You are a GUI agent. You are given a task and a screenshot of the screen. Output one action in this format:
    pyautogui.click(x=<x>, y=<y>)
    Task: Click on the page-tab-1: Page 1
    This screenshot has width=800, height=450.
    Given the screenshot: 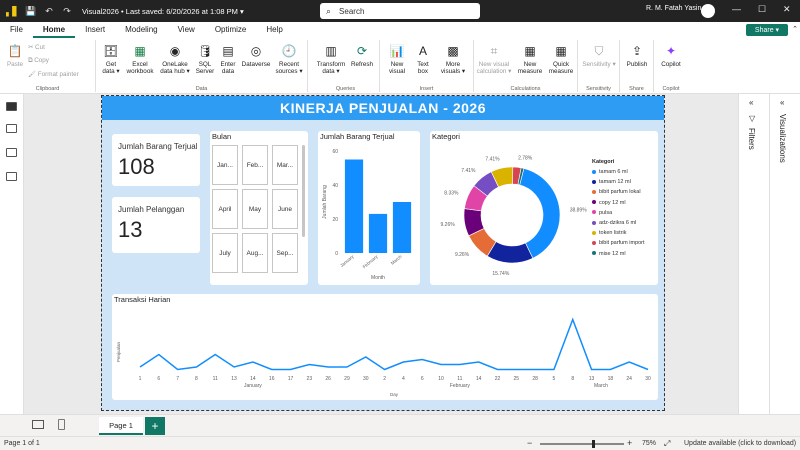 What is the action you would take?
    pyautogui.click(x=121, y=426)
    